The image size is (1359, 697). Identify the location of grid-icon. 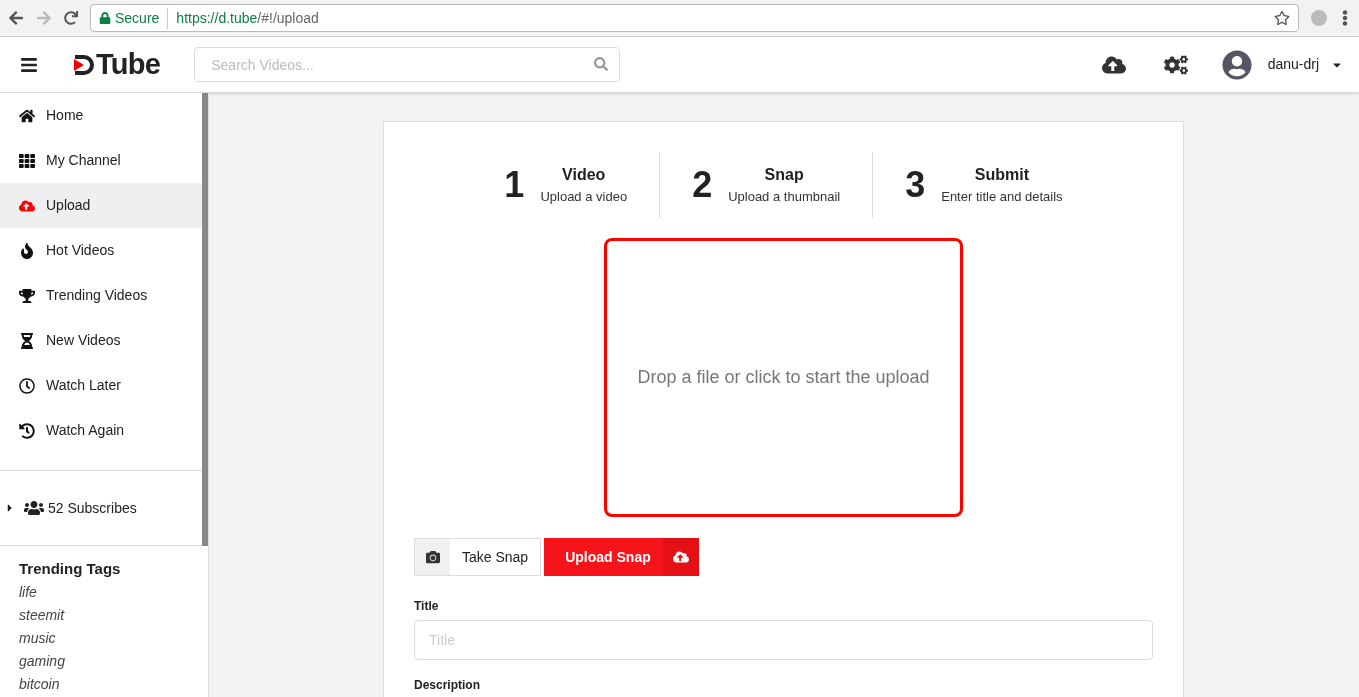
(27, 160).